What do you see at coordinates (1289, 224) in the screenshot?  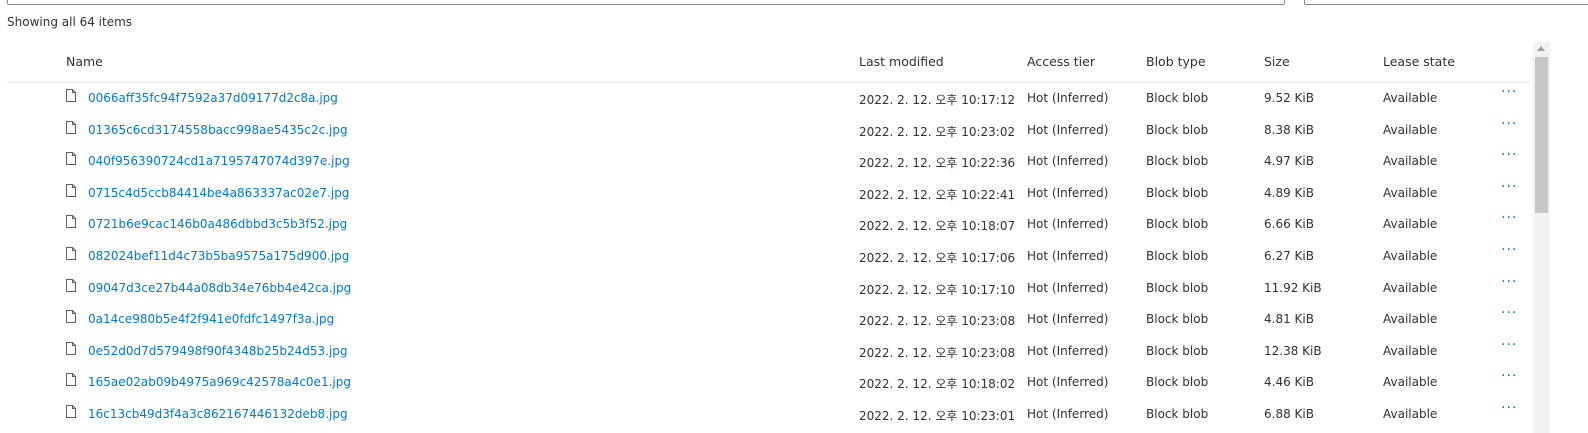 I see `blob-size: 6.66 KiB` at bounding box center [1289, 224].